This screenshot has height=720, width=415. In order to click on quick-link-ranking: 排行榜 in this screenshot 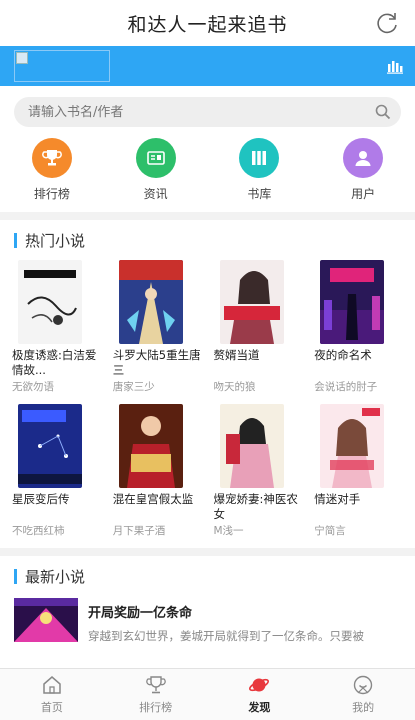, I will do `click(52, 170)`.